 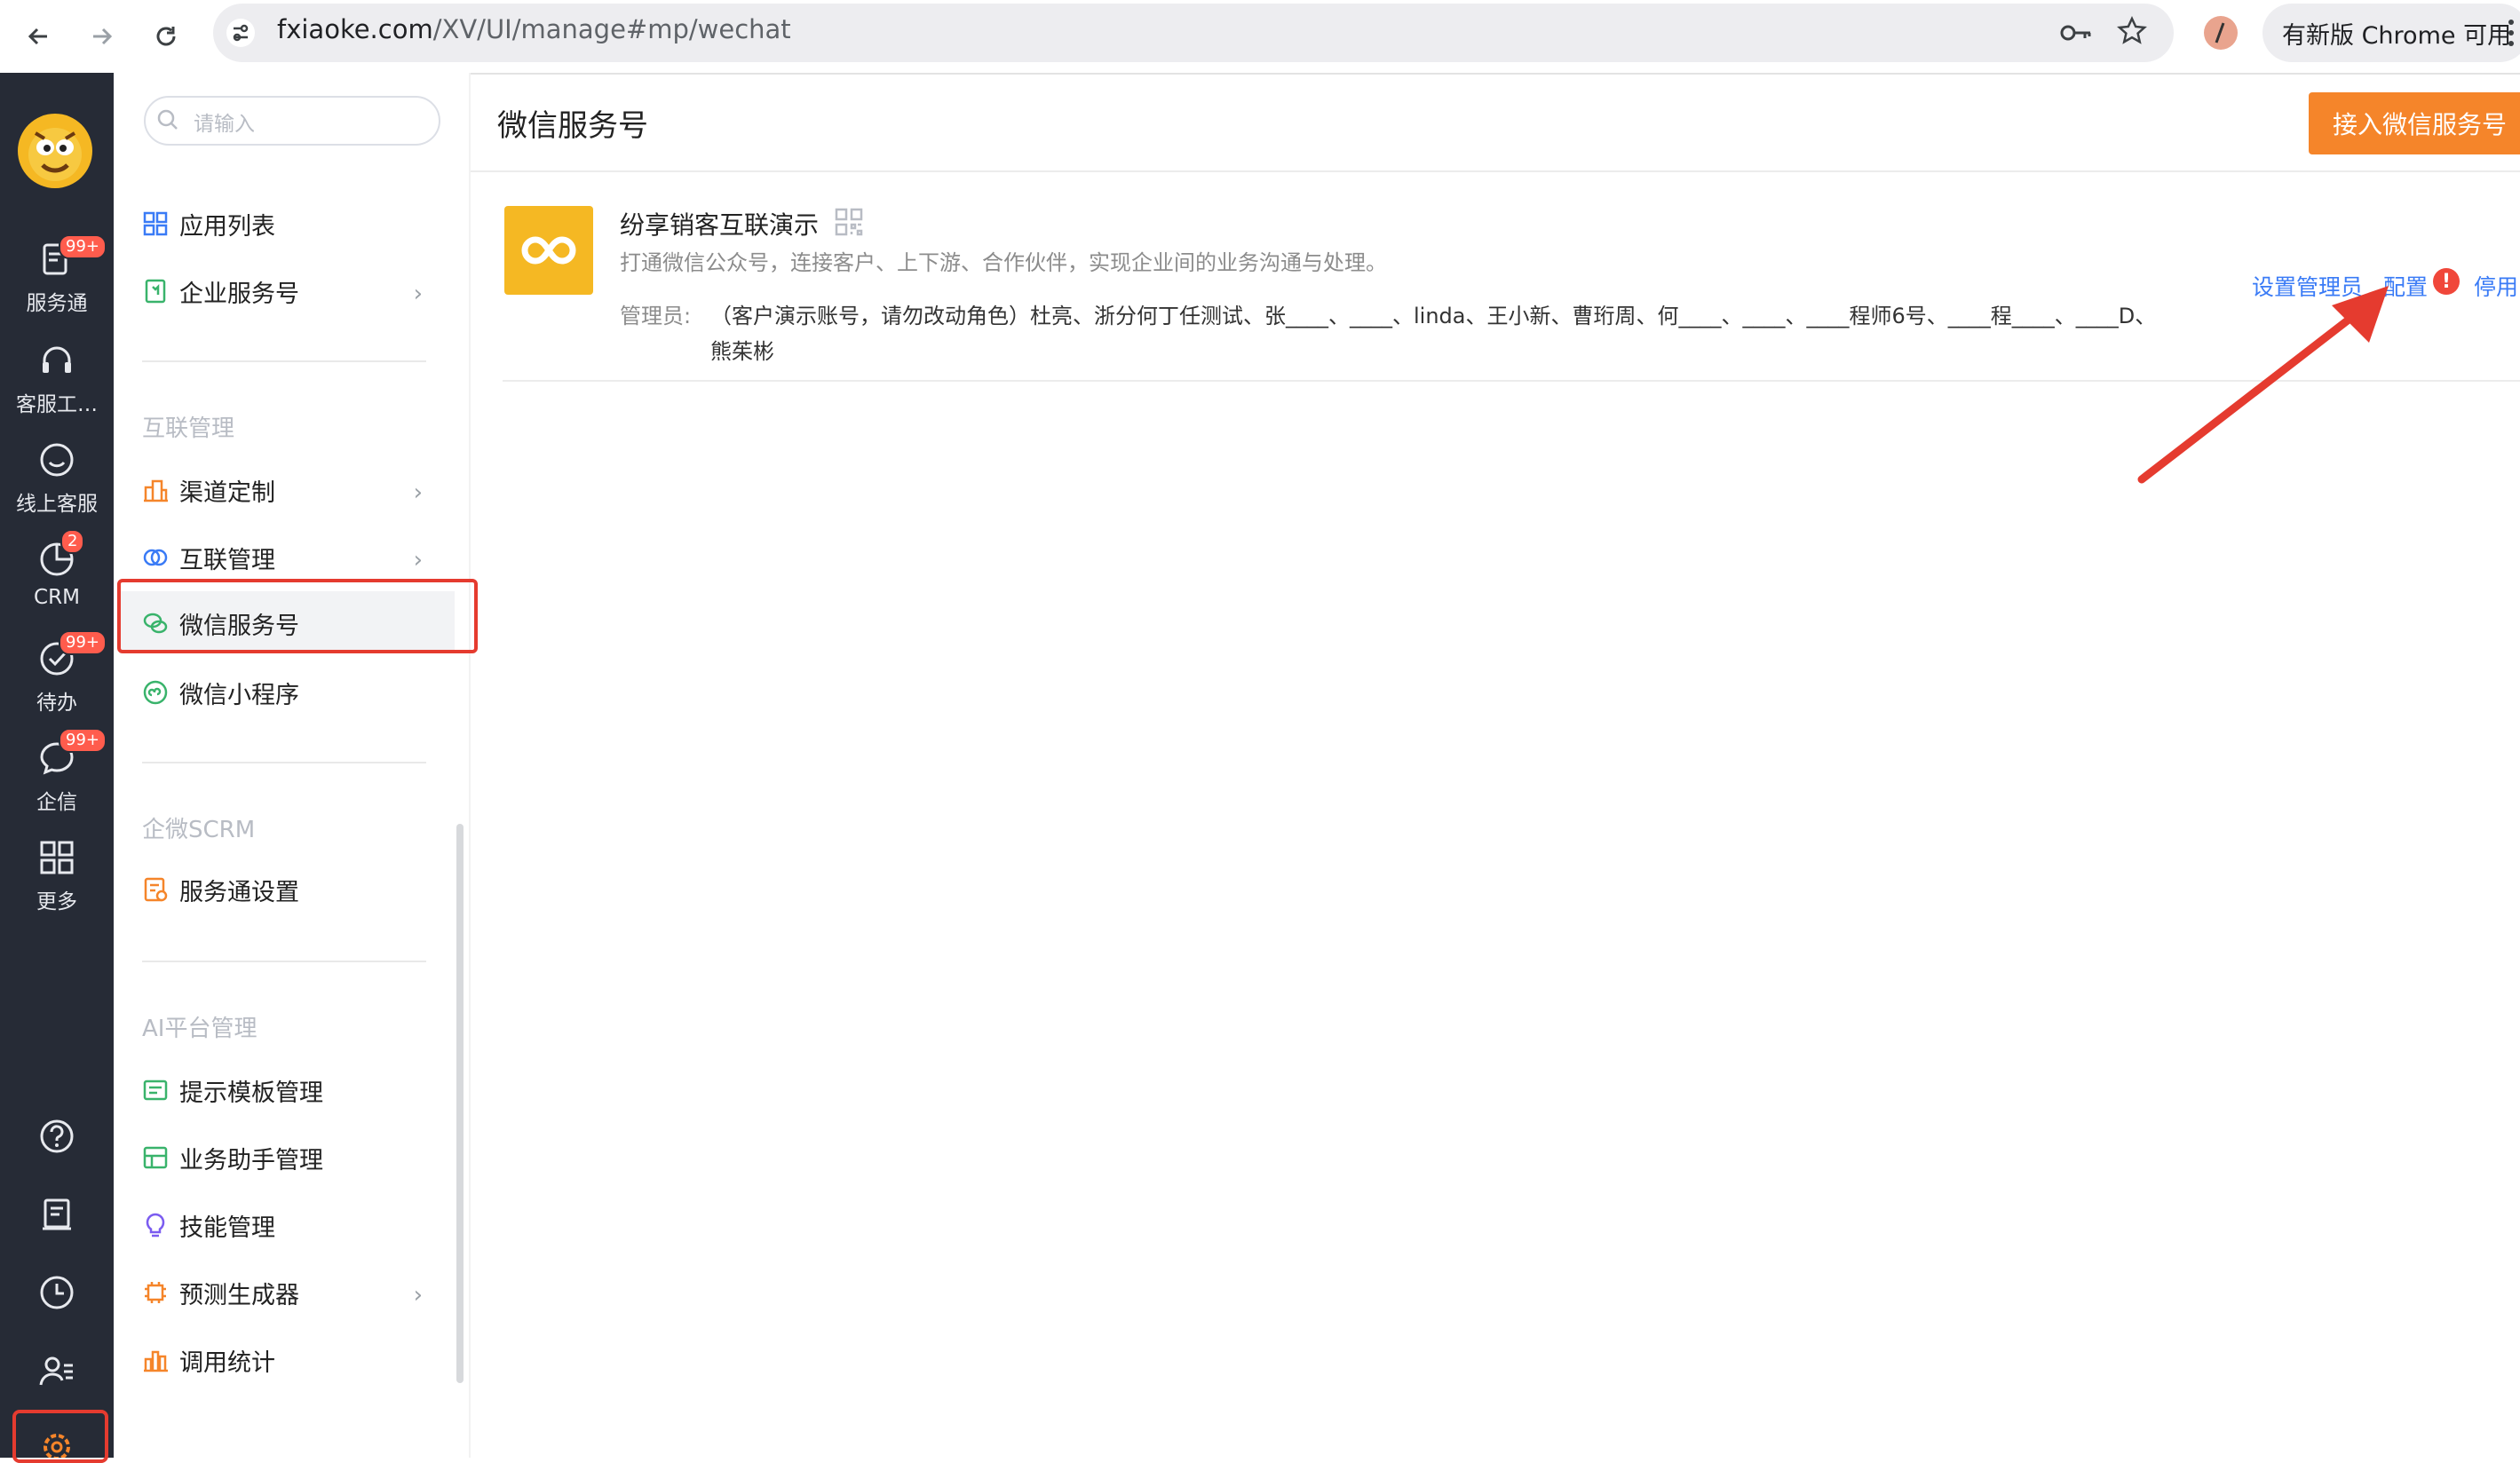 What do you see at coordinates (2446, 281) in the screenshot?
I see `warning-icon: !` at bounding box center [2446, 281].